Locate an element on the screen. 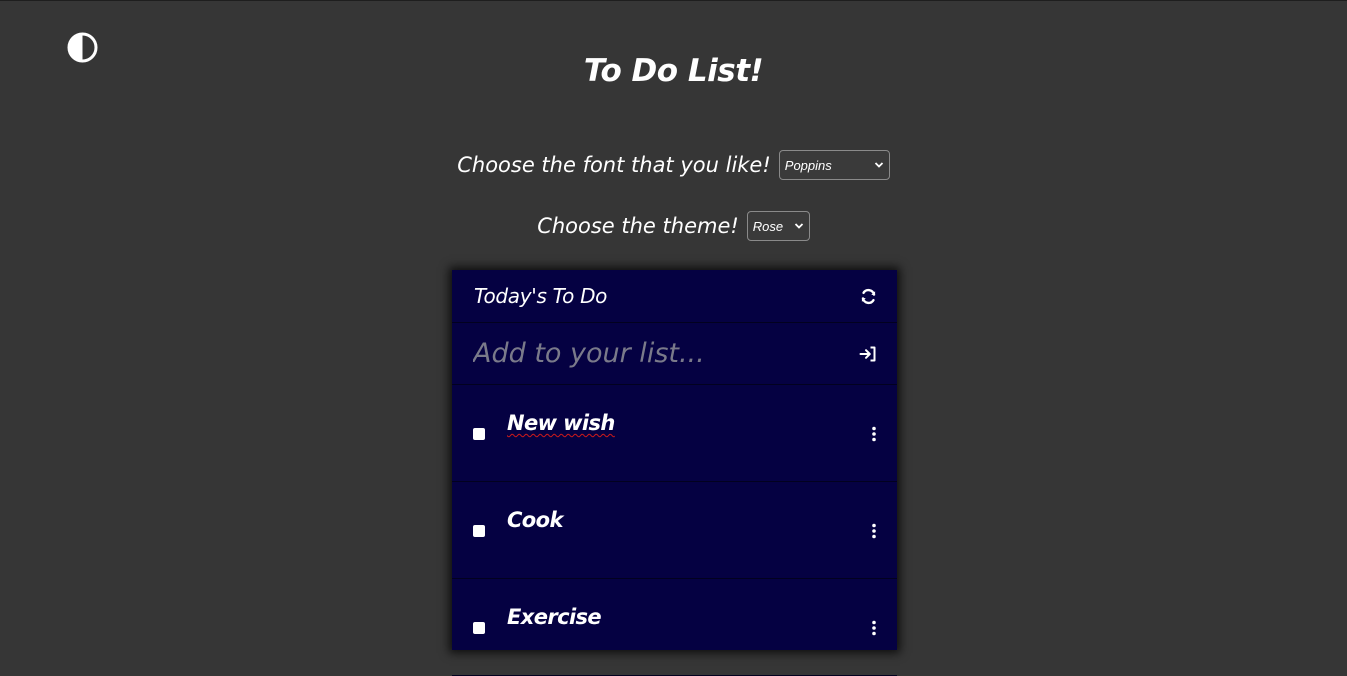 Image resolution: width=1347 pixels, height=676 pixels. font-option-row: Choose the font that you like! Poppins is located at coordinates (673, 165).